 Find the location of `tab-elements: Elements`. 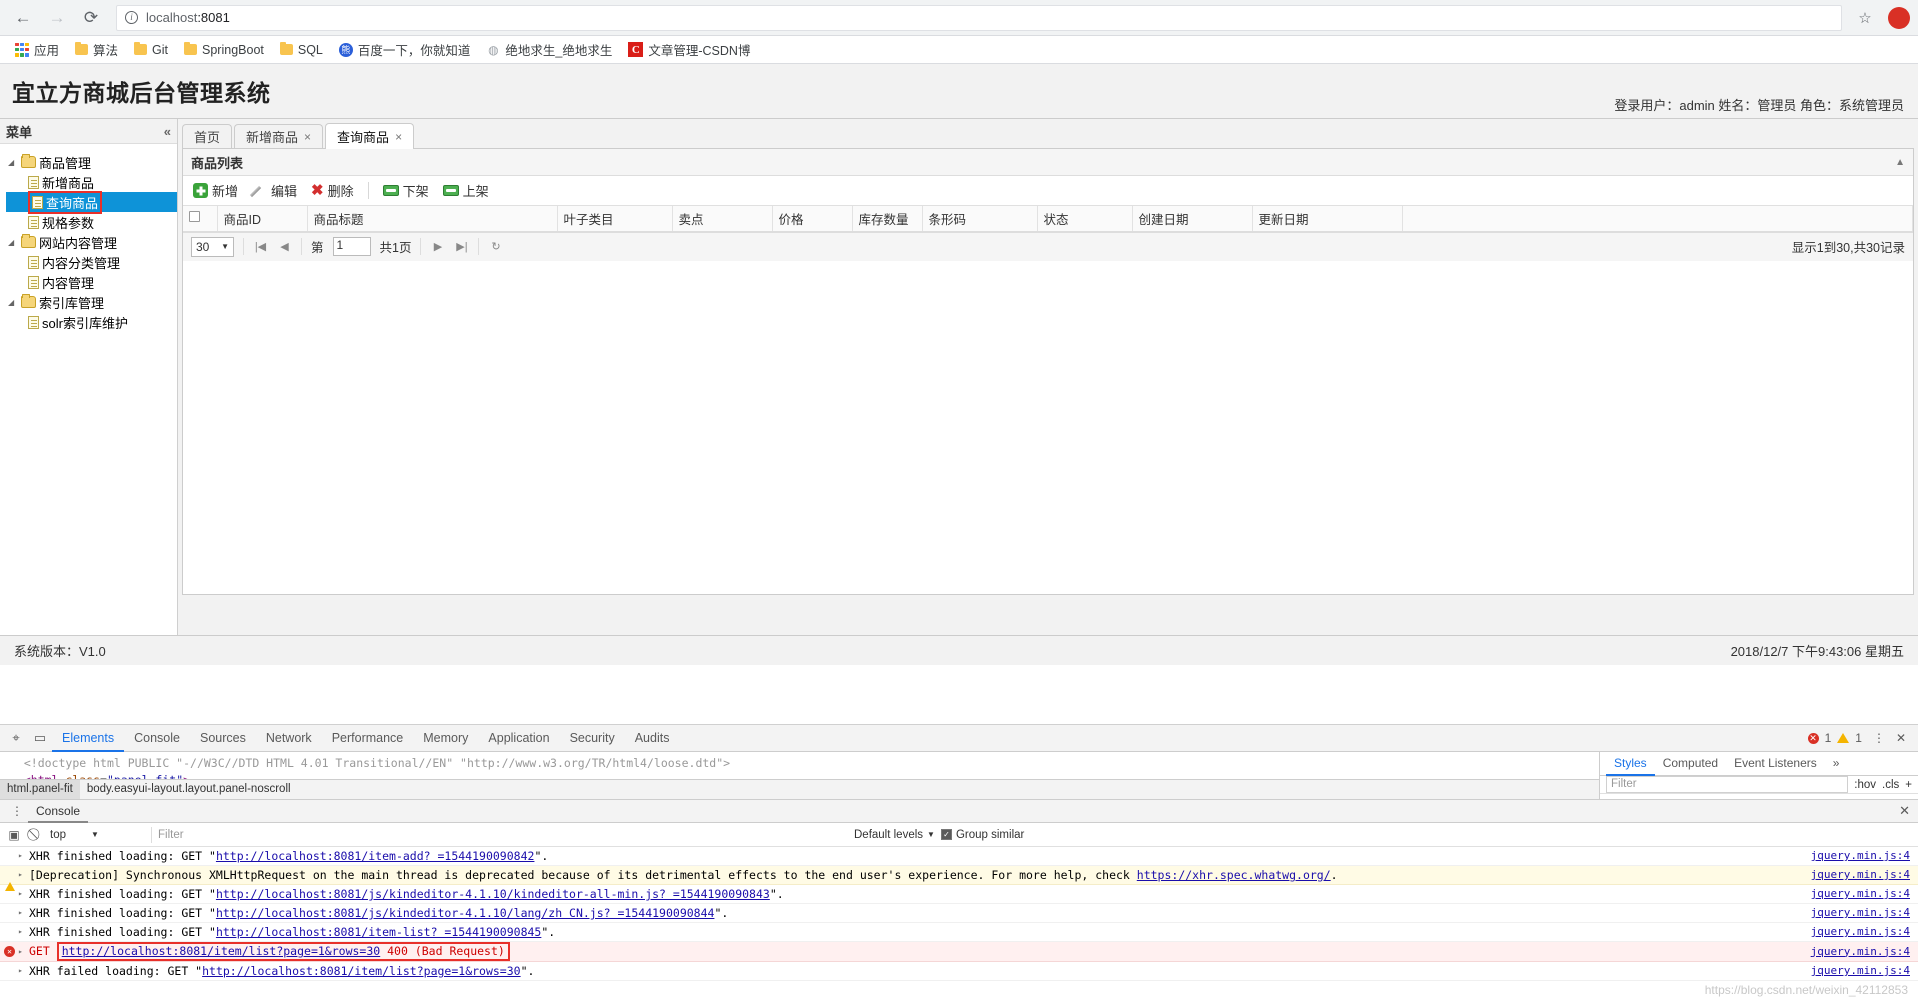

tab-elements: Elements is located at coordinates (88, 738).